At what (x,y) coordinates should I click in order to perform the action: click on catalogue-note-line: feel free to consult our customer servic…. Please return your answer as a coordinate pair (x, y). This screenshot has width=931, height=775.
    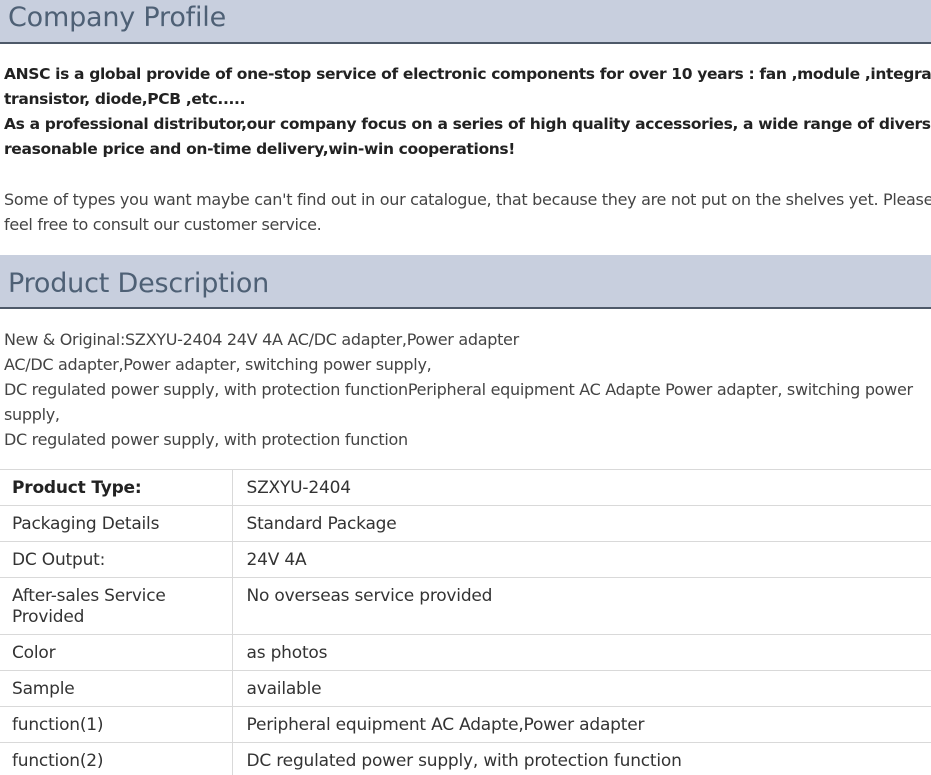
    Looking at the image, I should click on (163, 224).